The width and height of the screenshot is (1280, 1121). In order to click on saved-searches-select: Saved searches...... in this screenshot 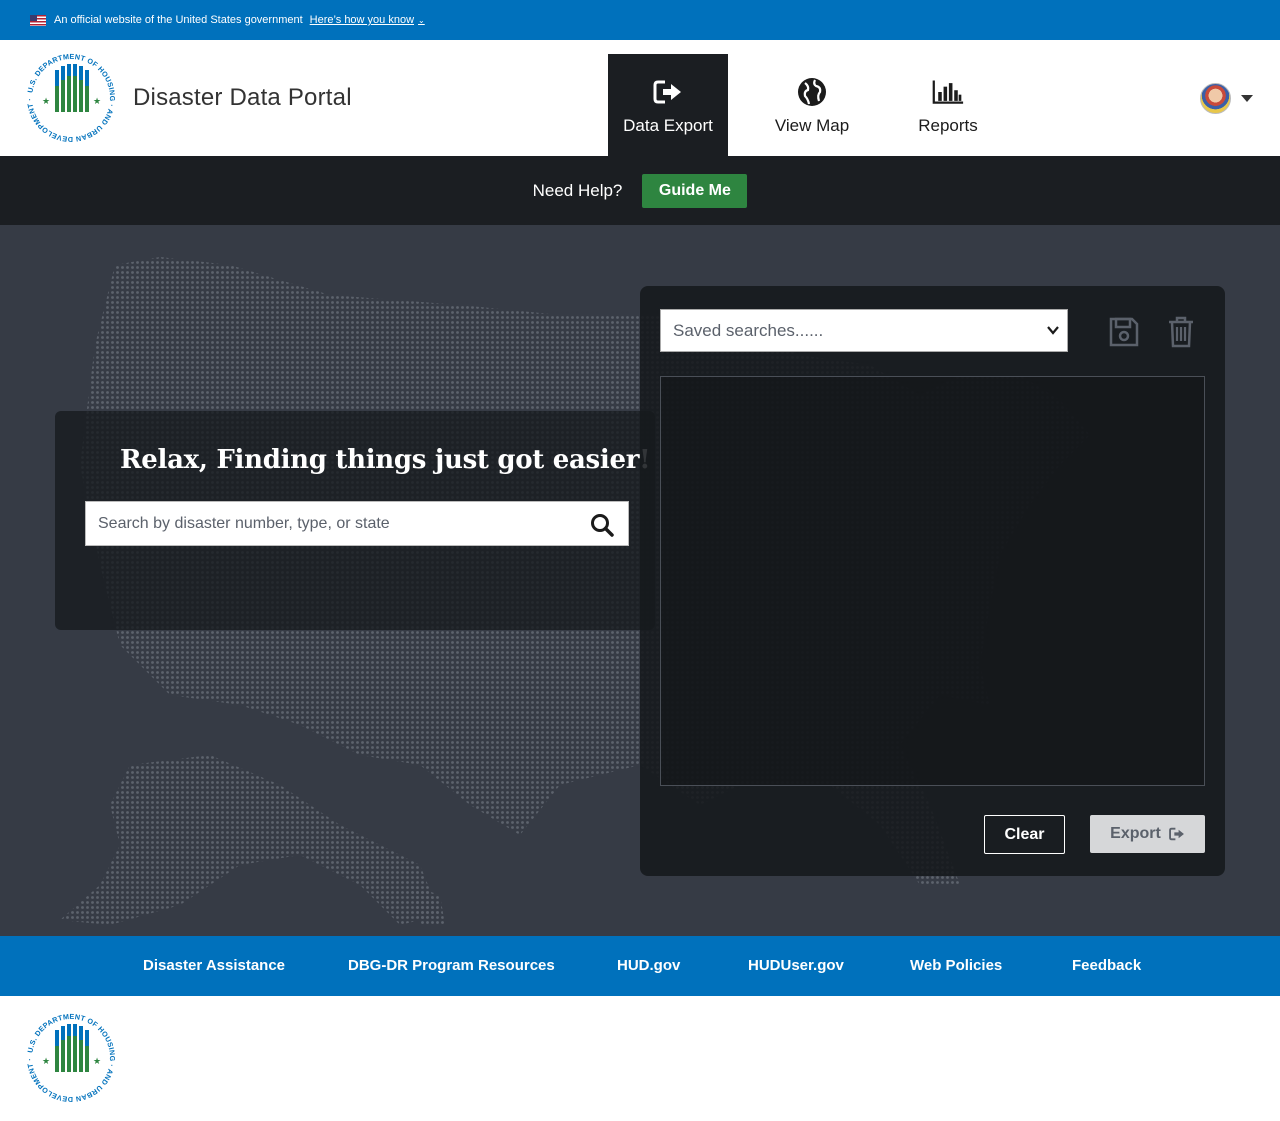, I will do `click(864, 330)`.